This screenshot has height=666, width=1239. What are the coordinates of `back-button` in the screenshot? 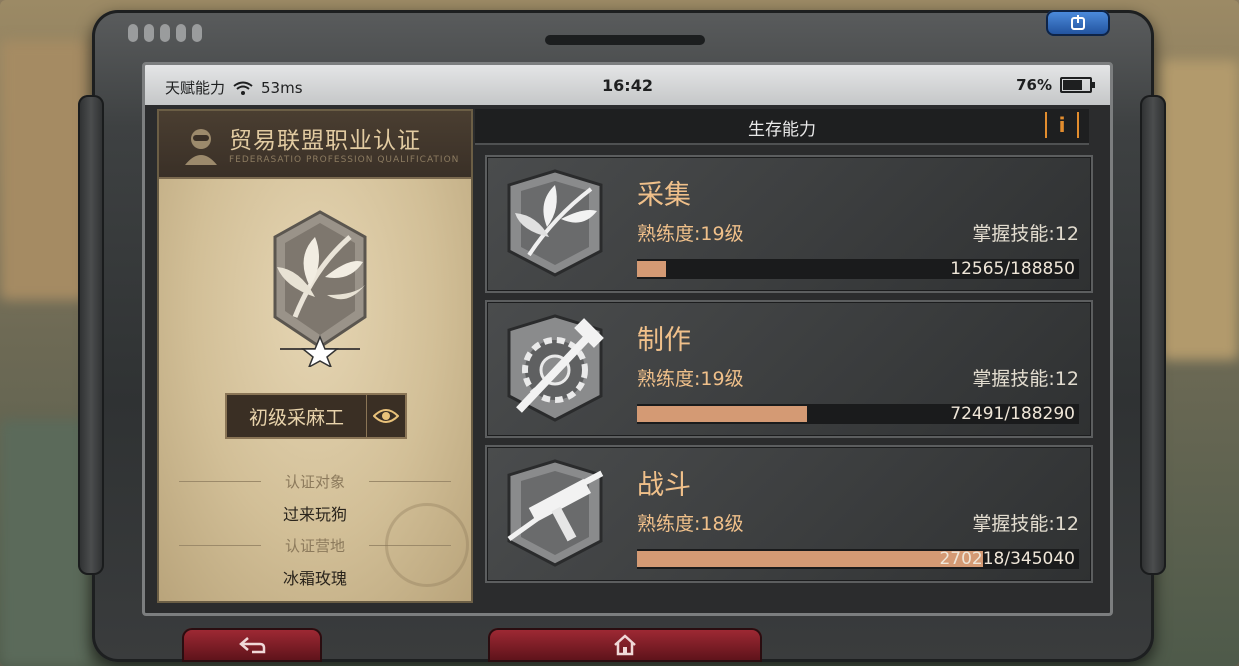 It's located at (252, 645).